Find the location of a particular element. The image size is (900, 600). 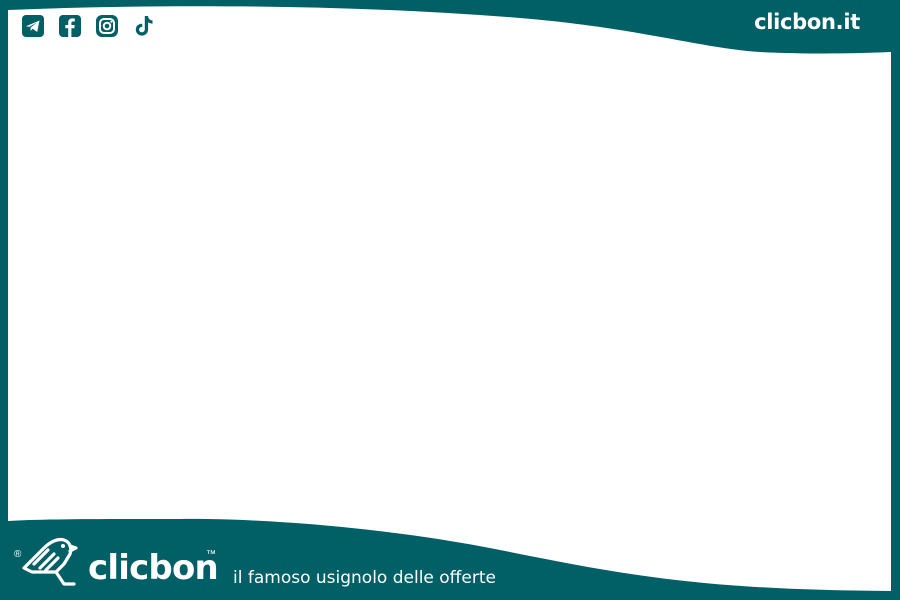

tiktok-icon is located at coordinates (144, 26).